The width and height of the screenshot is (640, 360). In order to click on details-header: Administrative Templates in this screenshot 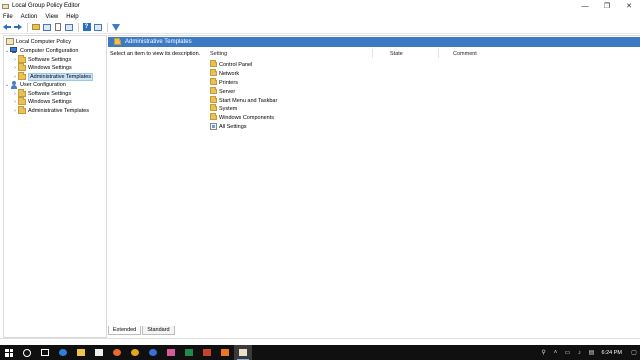, I will do `click(374, 42)`.